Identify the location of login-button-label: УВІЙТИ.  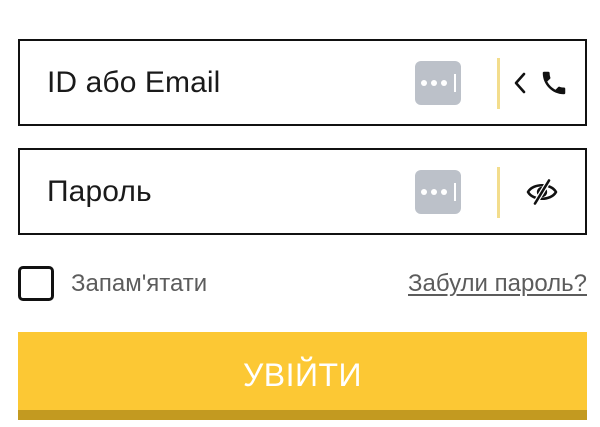
(302, 375).